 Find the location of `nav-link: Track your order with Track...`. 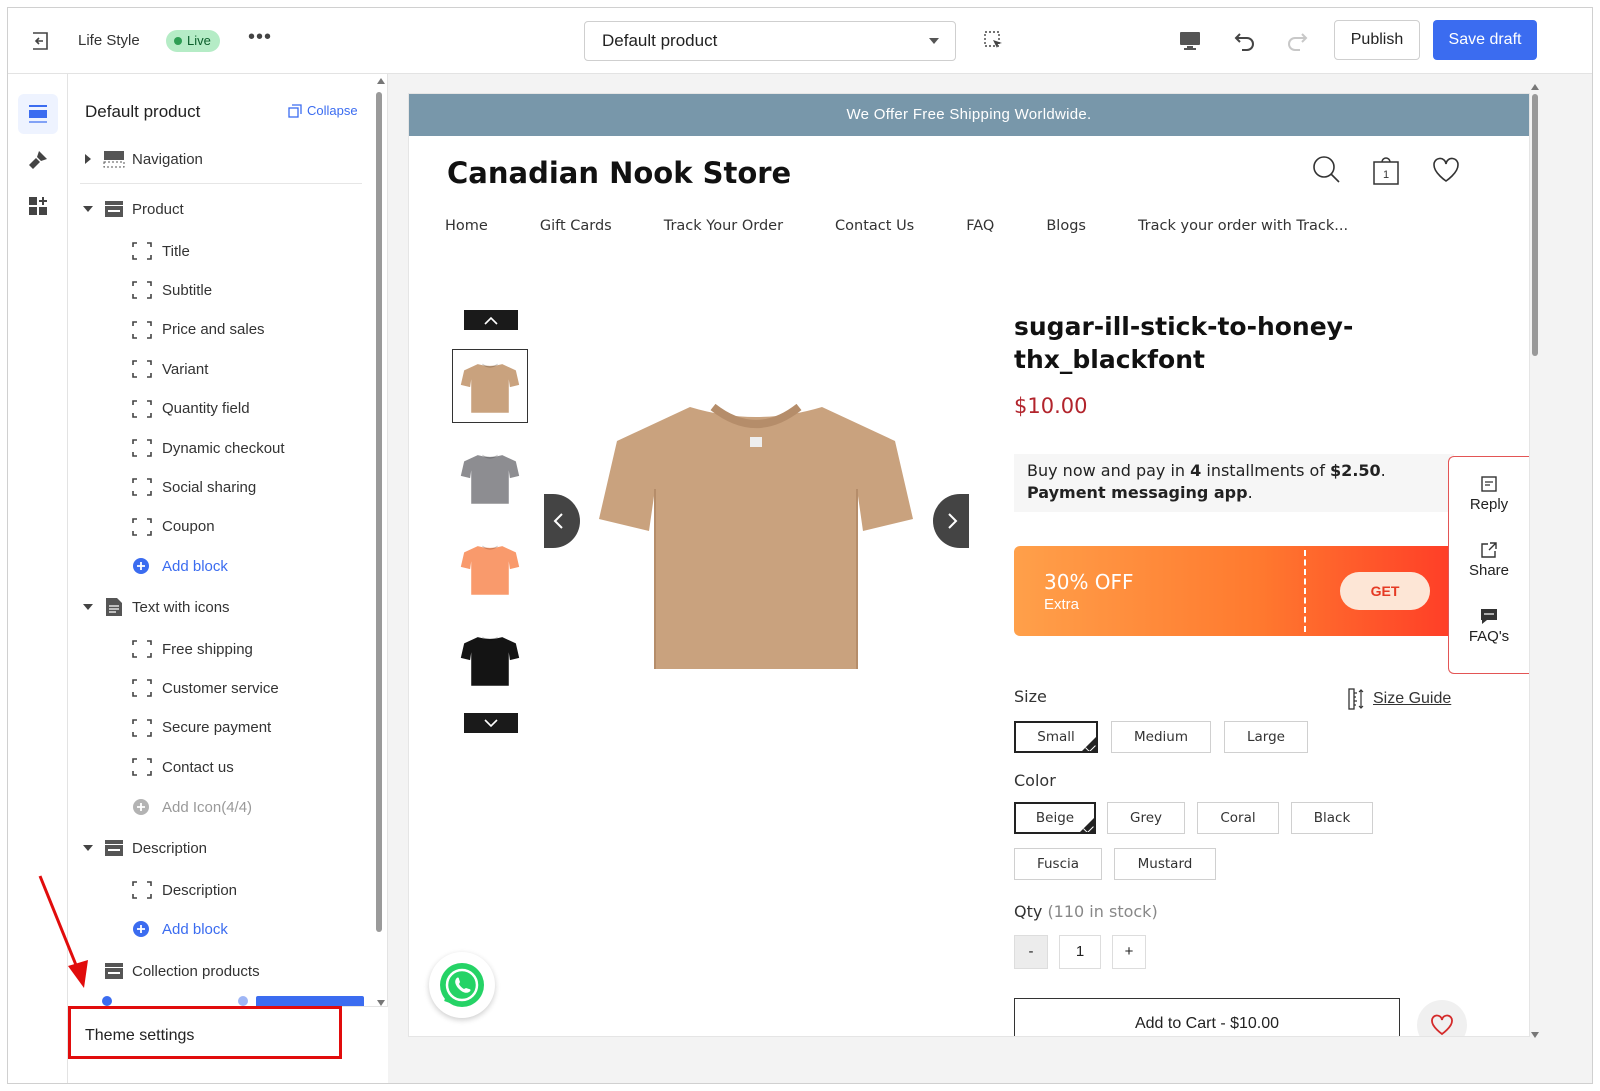

nav-link: Track your order with Track... is located at coordinates (1243, 226).